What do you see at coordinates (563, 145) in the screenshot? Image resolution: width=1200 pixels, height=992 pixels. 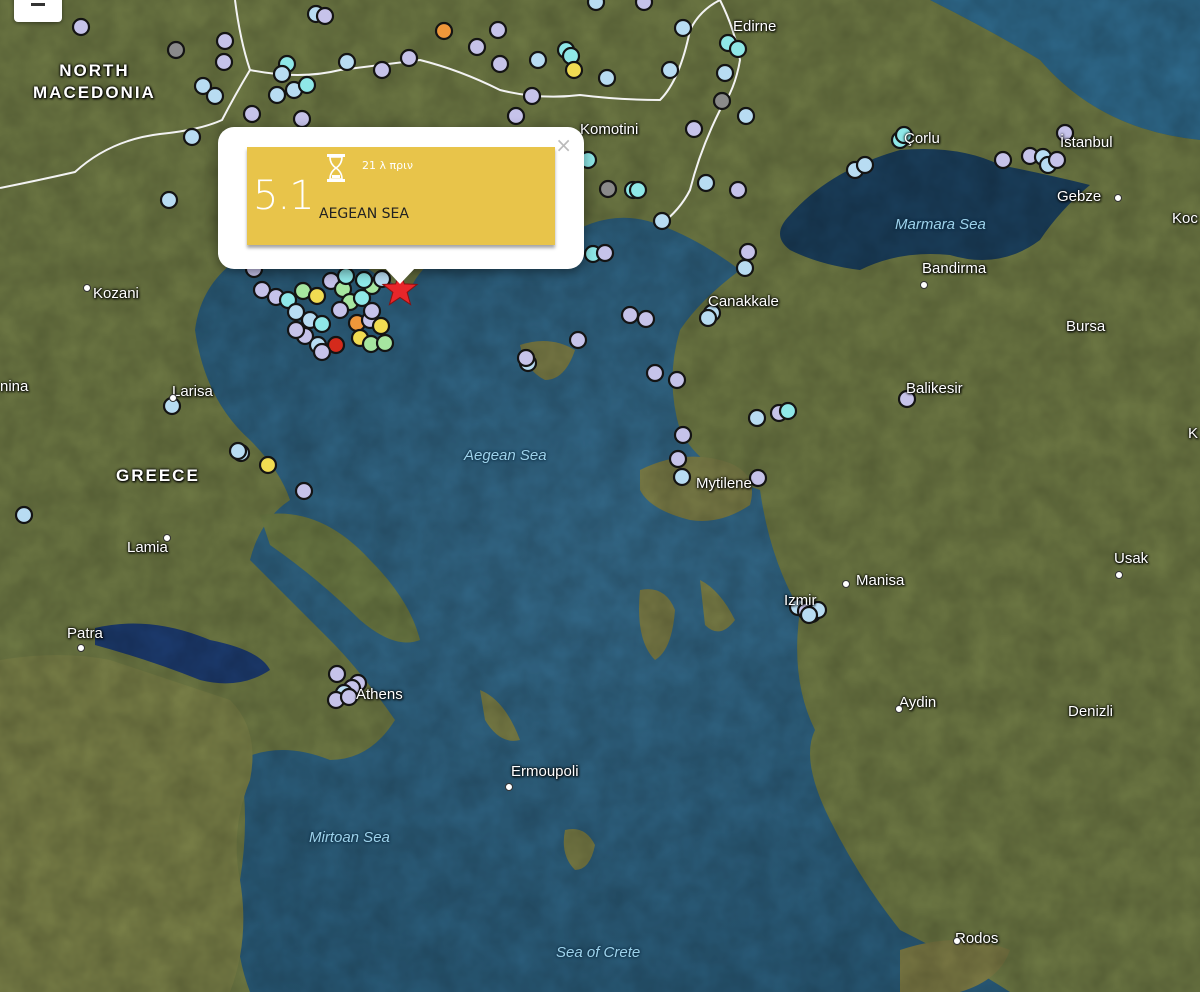 I see `close-icon: ×` at bounding box center [563, 145].